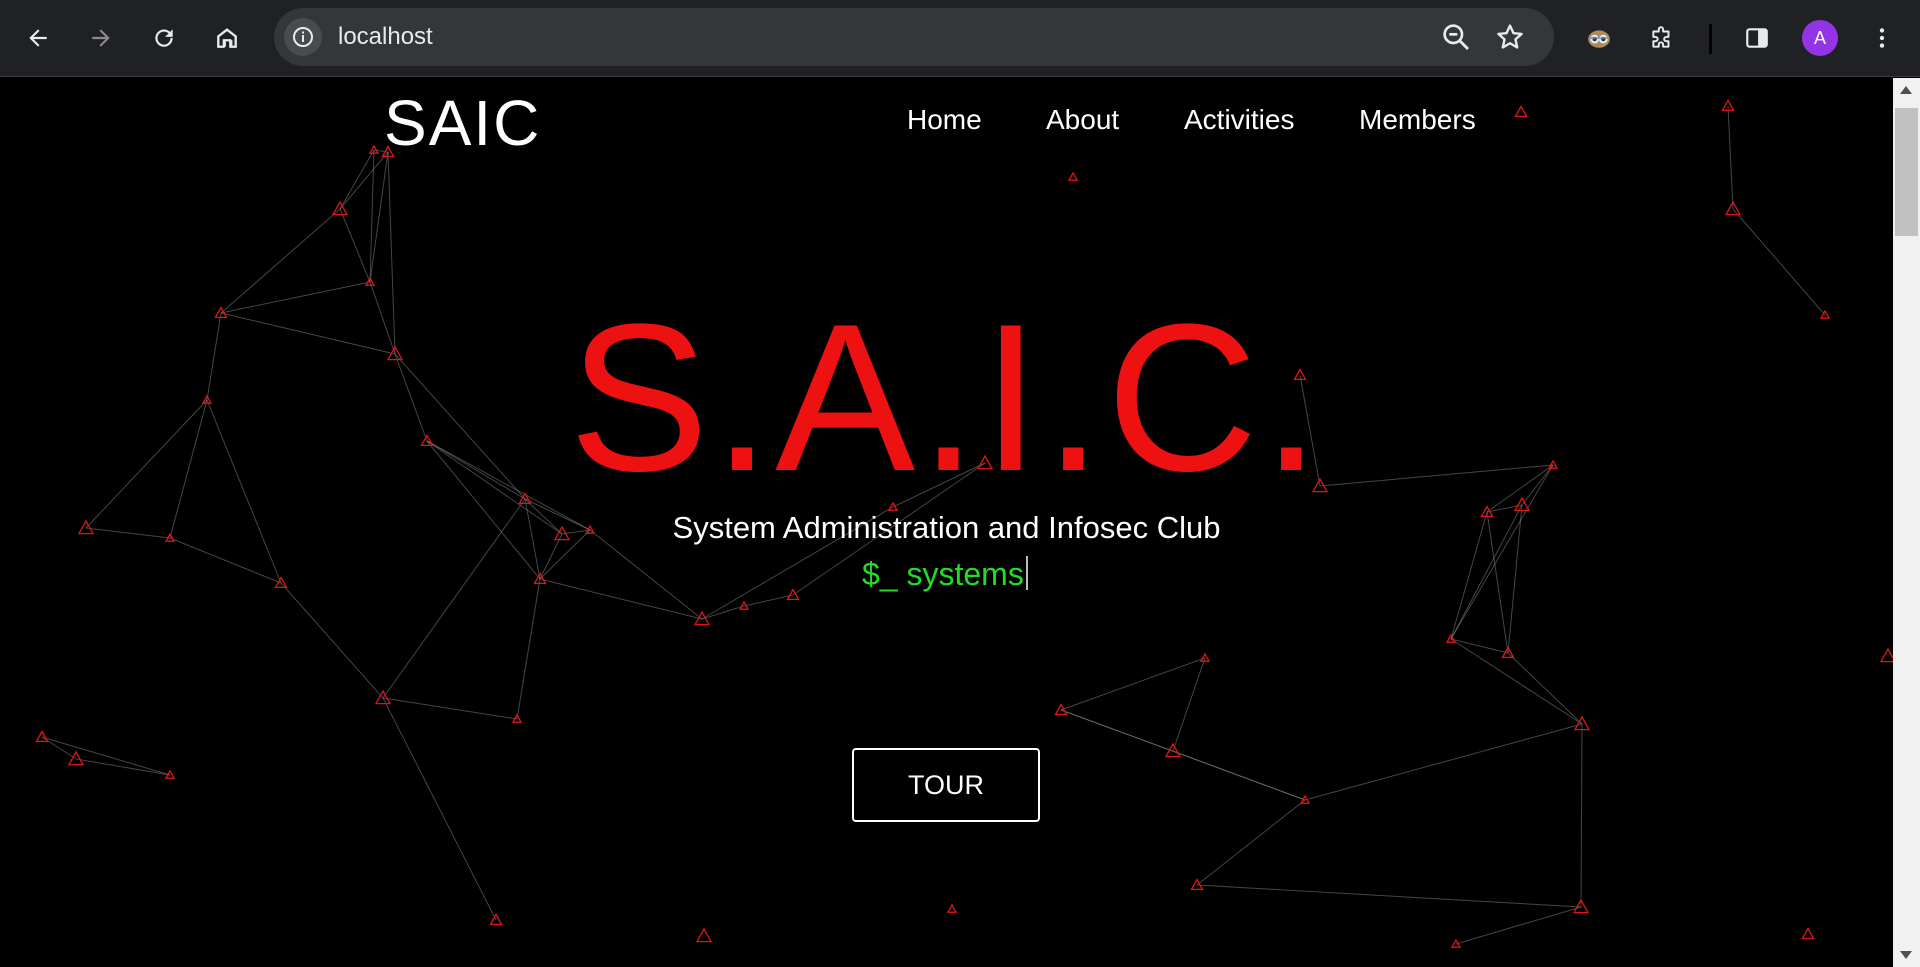  I want to click on address-bar: localhost, so click(914, 37).